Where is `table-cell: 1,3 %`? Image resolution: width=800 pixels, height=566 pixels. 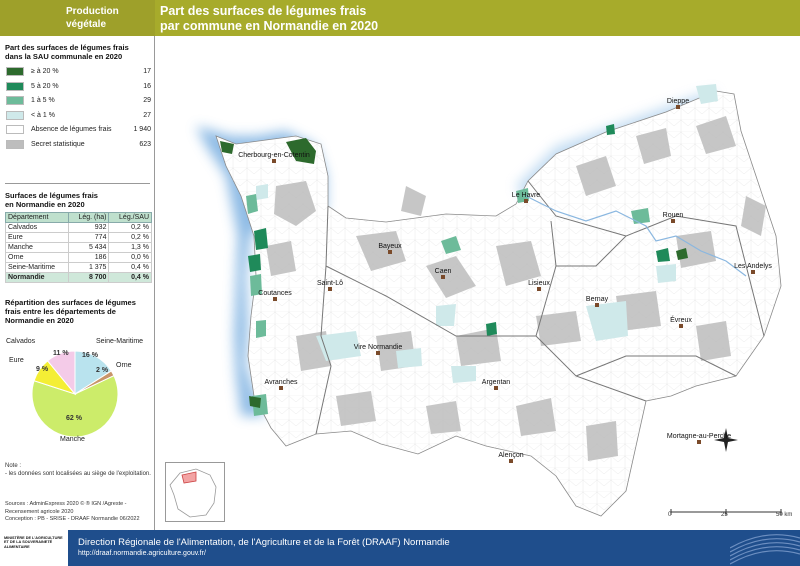
table-cell: 1,3 % is located at coordinates (130, 247).